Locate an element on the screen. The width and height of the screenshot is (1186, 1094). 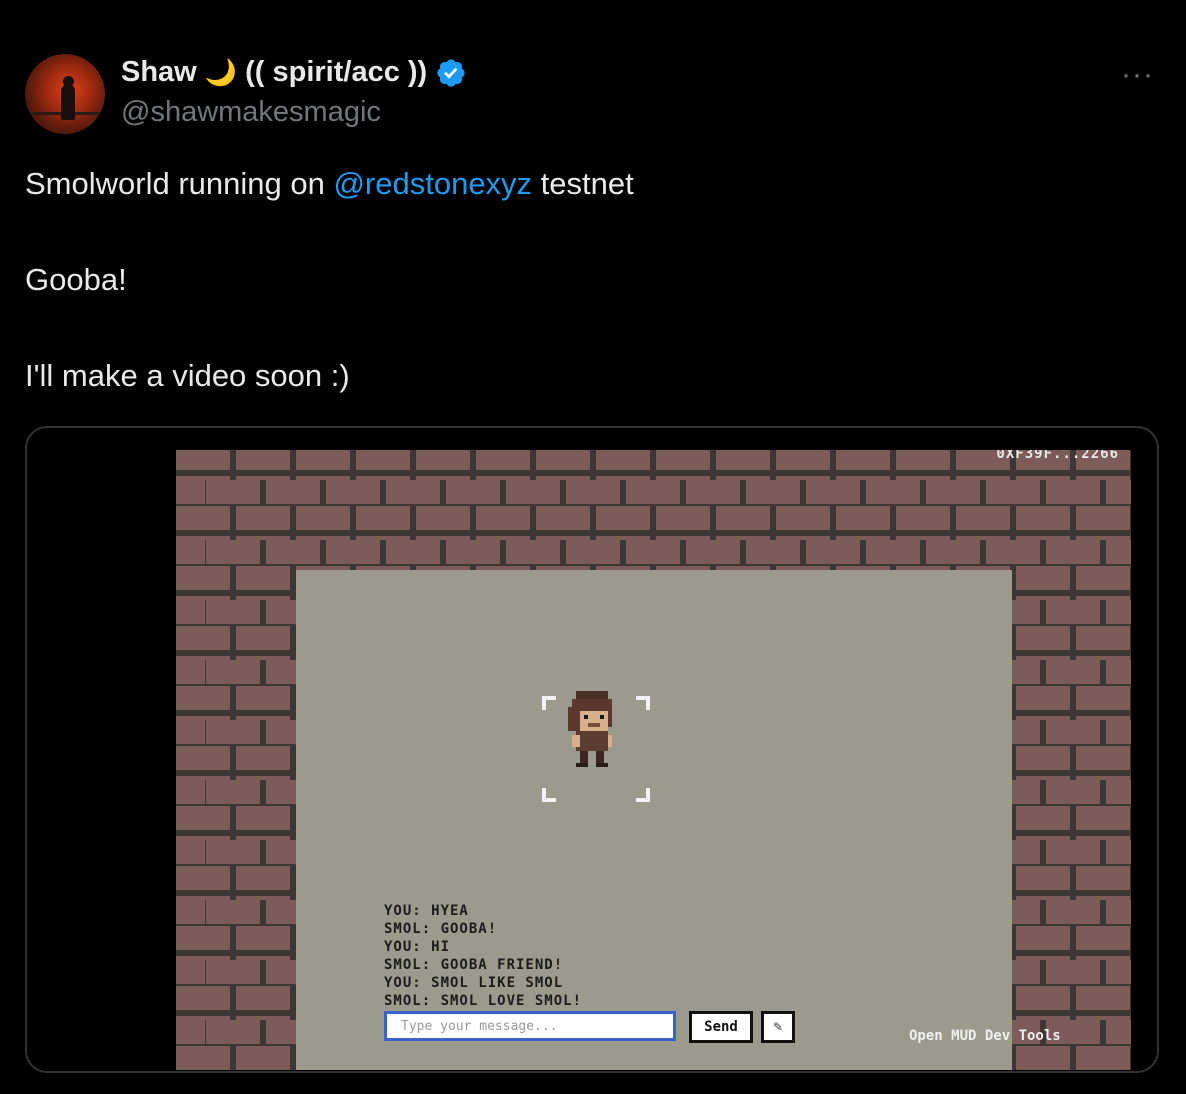
tweet-text-suffix: testnet is located at coordinates (583, 183).